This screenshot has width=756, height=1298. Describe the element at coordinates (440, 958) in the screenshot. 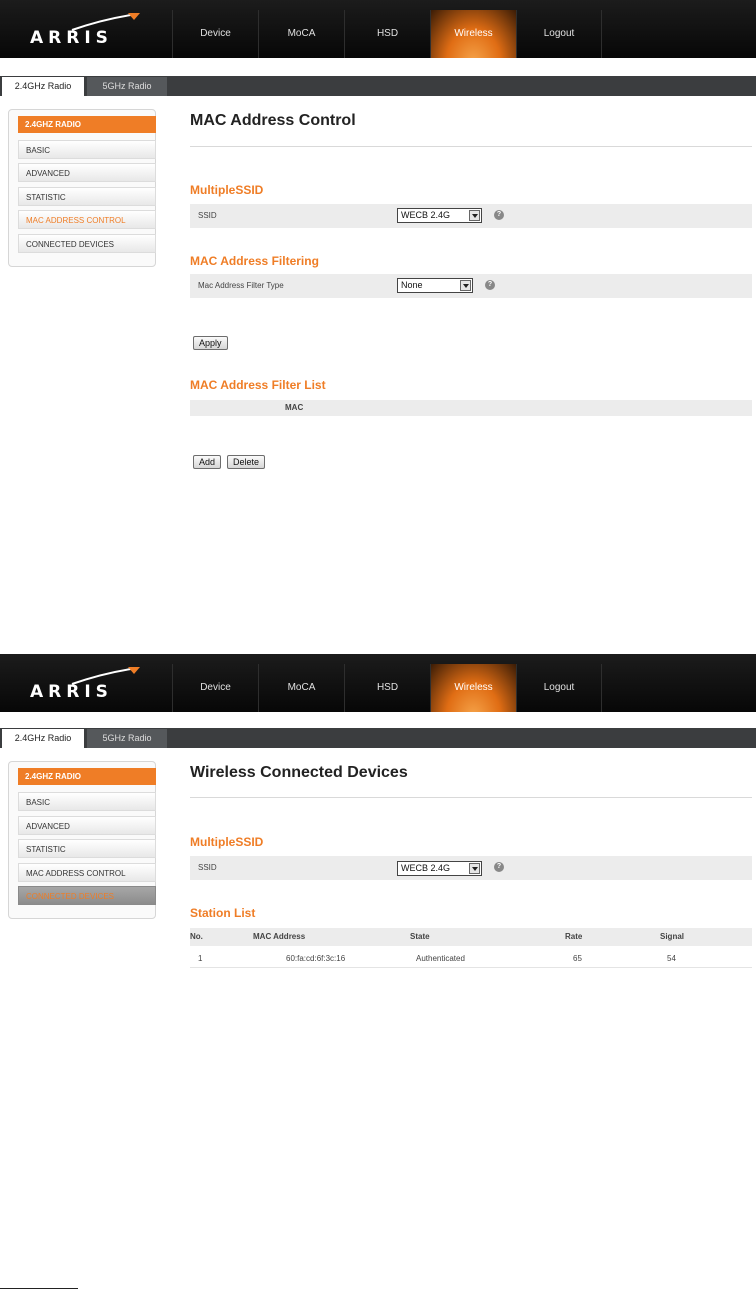

I see `cell-state: Authenticated` at that location.